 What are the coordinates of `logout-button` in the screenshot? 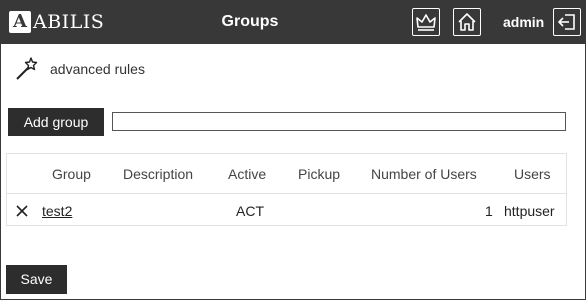 It's located at (567, 22).